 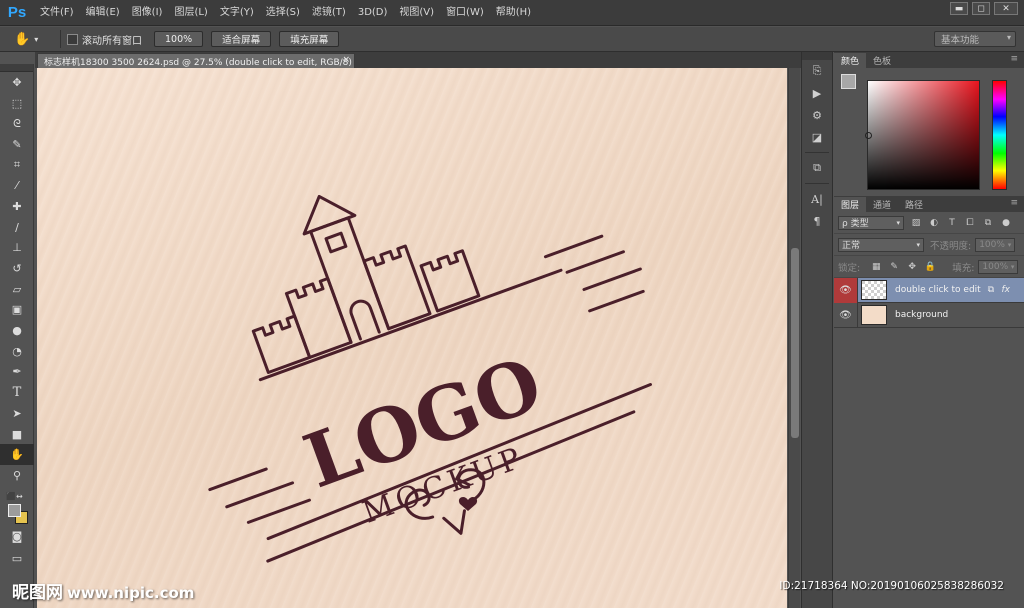 I want to click on tool-preset-picker: ✋ ▾, so click(x=34, y=39).